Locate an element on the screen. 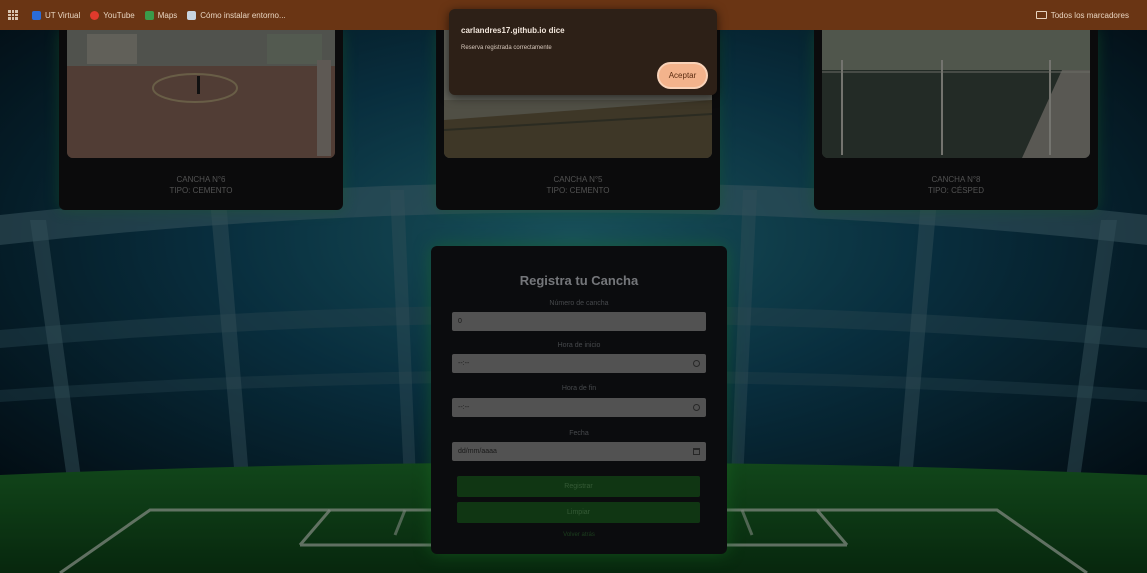 The width and height of the screenshot is (1147, 573). all-bookmarks: Todos los marcadores is located at coordinates (1082, 15).